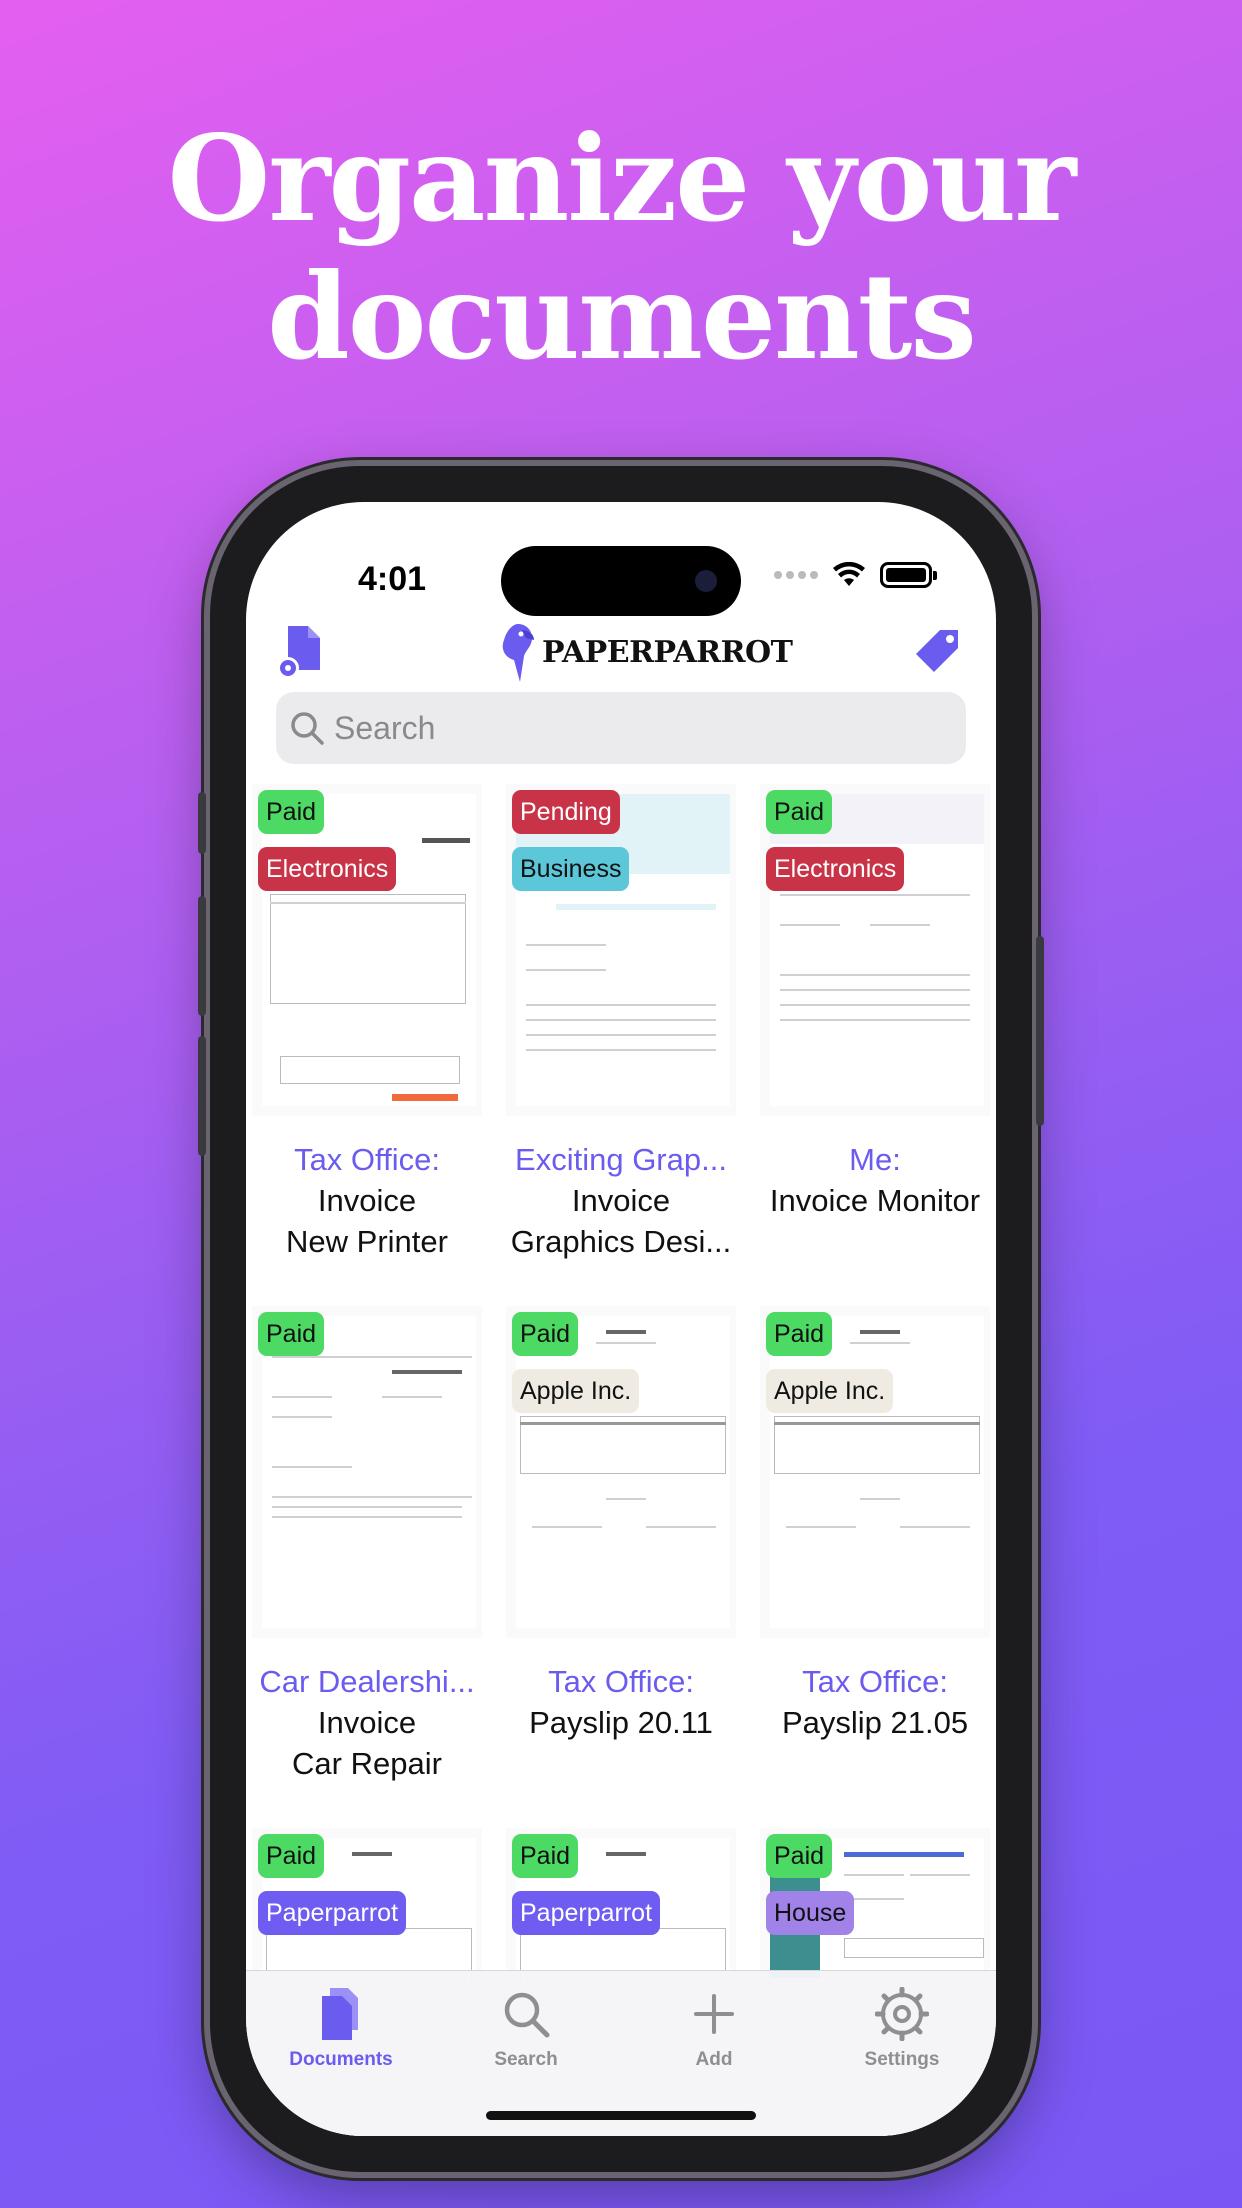 This screenshot has height=2208, width=1242. Describe the element at coordinates (874, 1180) in the screenshot. I see `document-caption: Me: Invoice Monitor` at that location.